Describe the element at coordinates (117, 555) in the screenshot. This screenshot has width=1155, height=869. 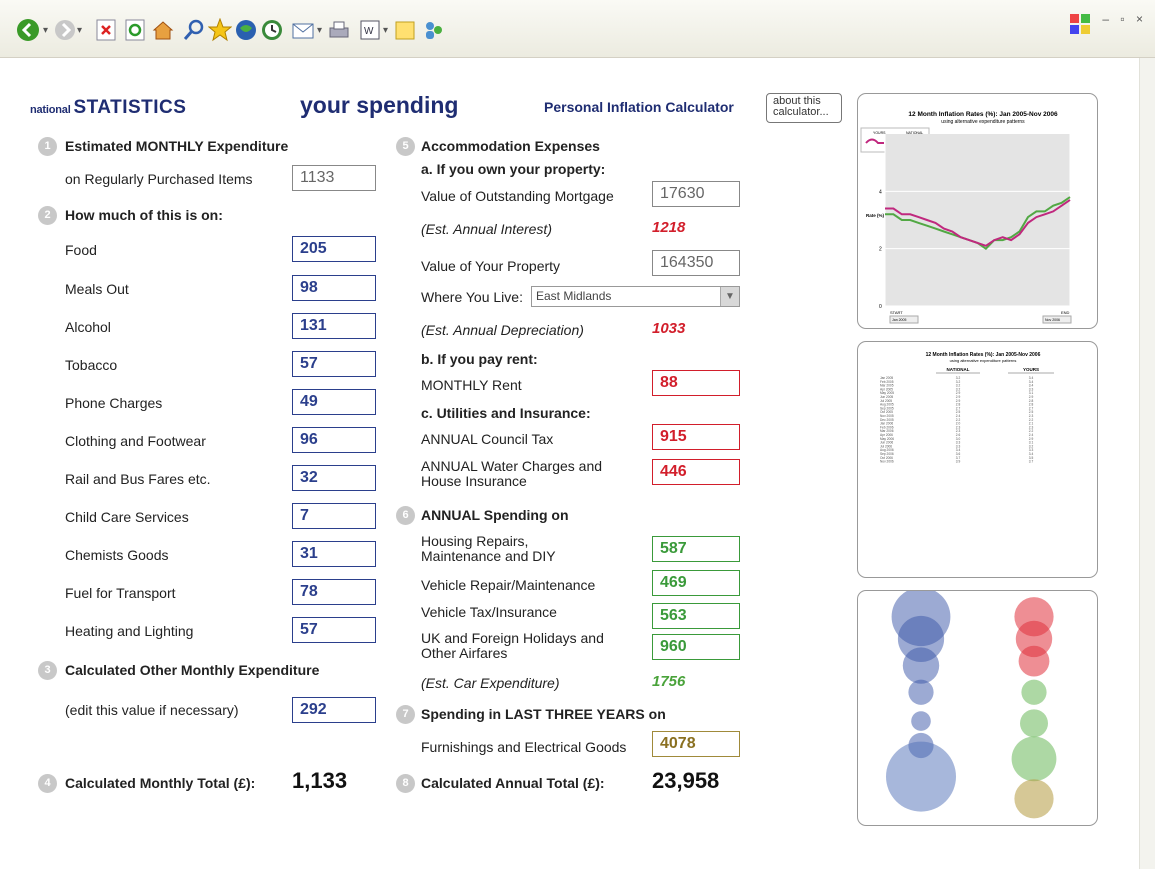
I see `item-label: Chemists Goods` at that location.